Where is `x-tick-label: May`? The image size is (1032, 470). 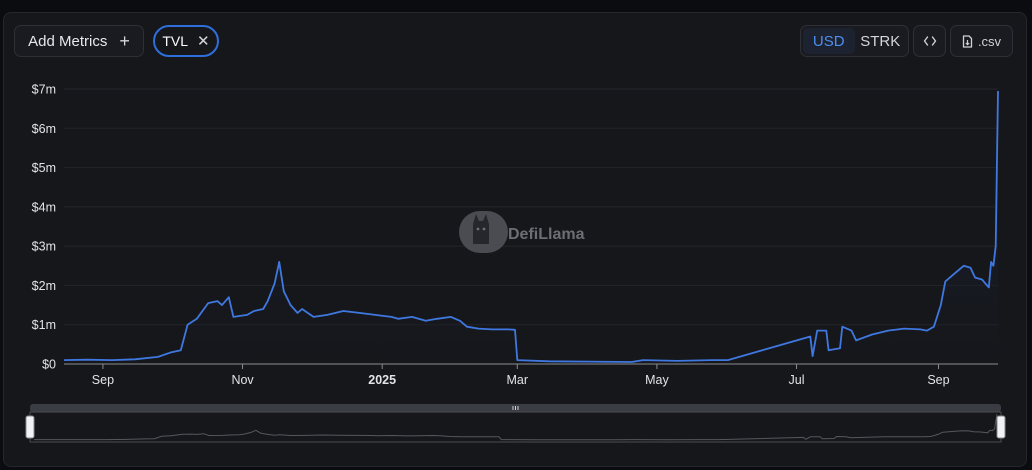
x-tick-label: May is located at coordinates (657, 380).